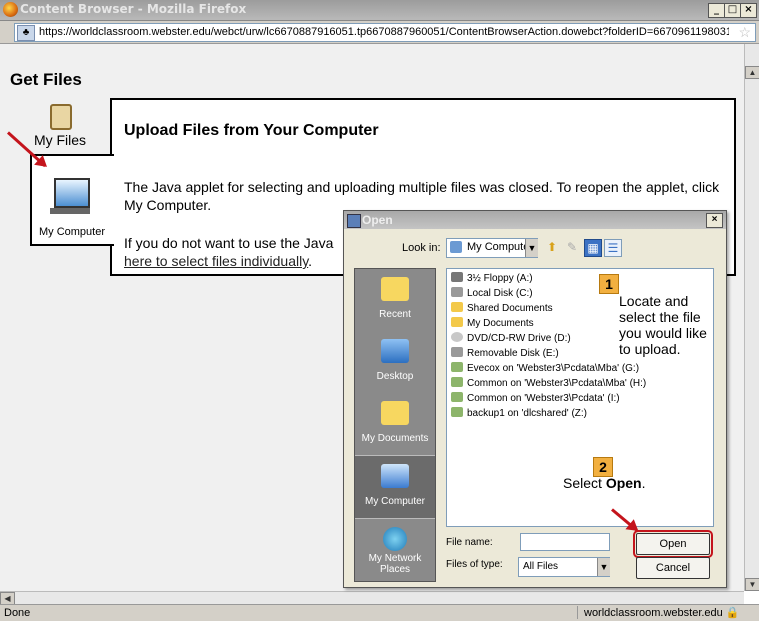 The image size is (759, 621). Describe the element at coordinates (732, 10) in the screenshot. I see `maximize-button: □` at that location.